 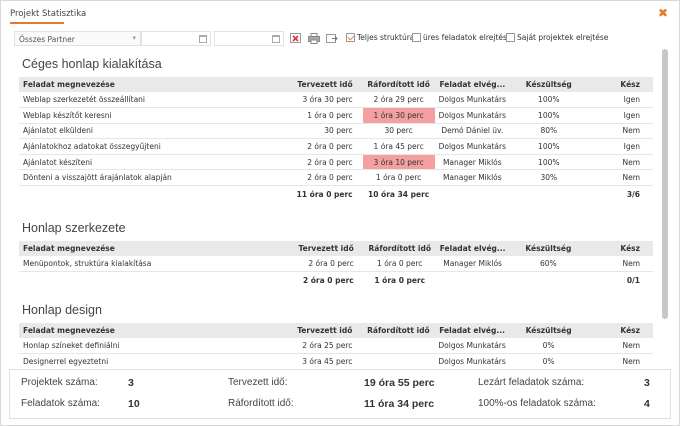 I want to click on summary-done: 0/1, so click(x=633, y=280).